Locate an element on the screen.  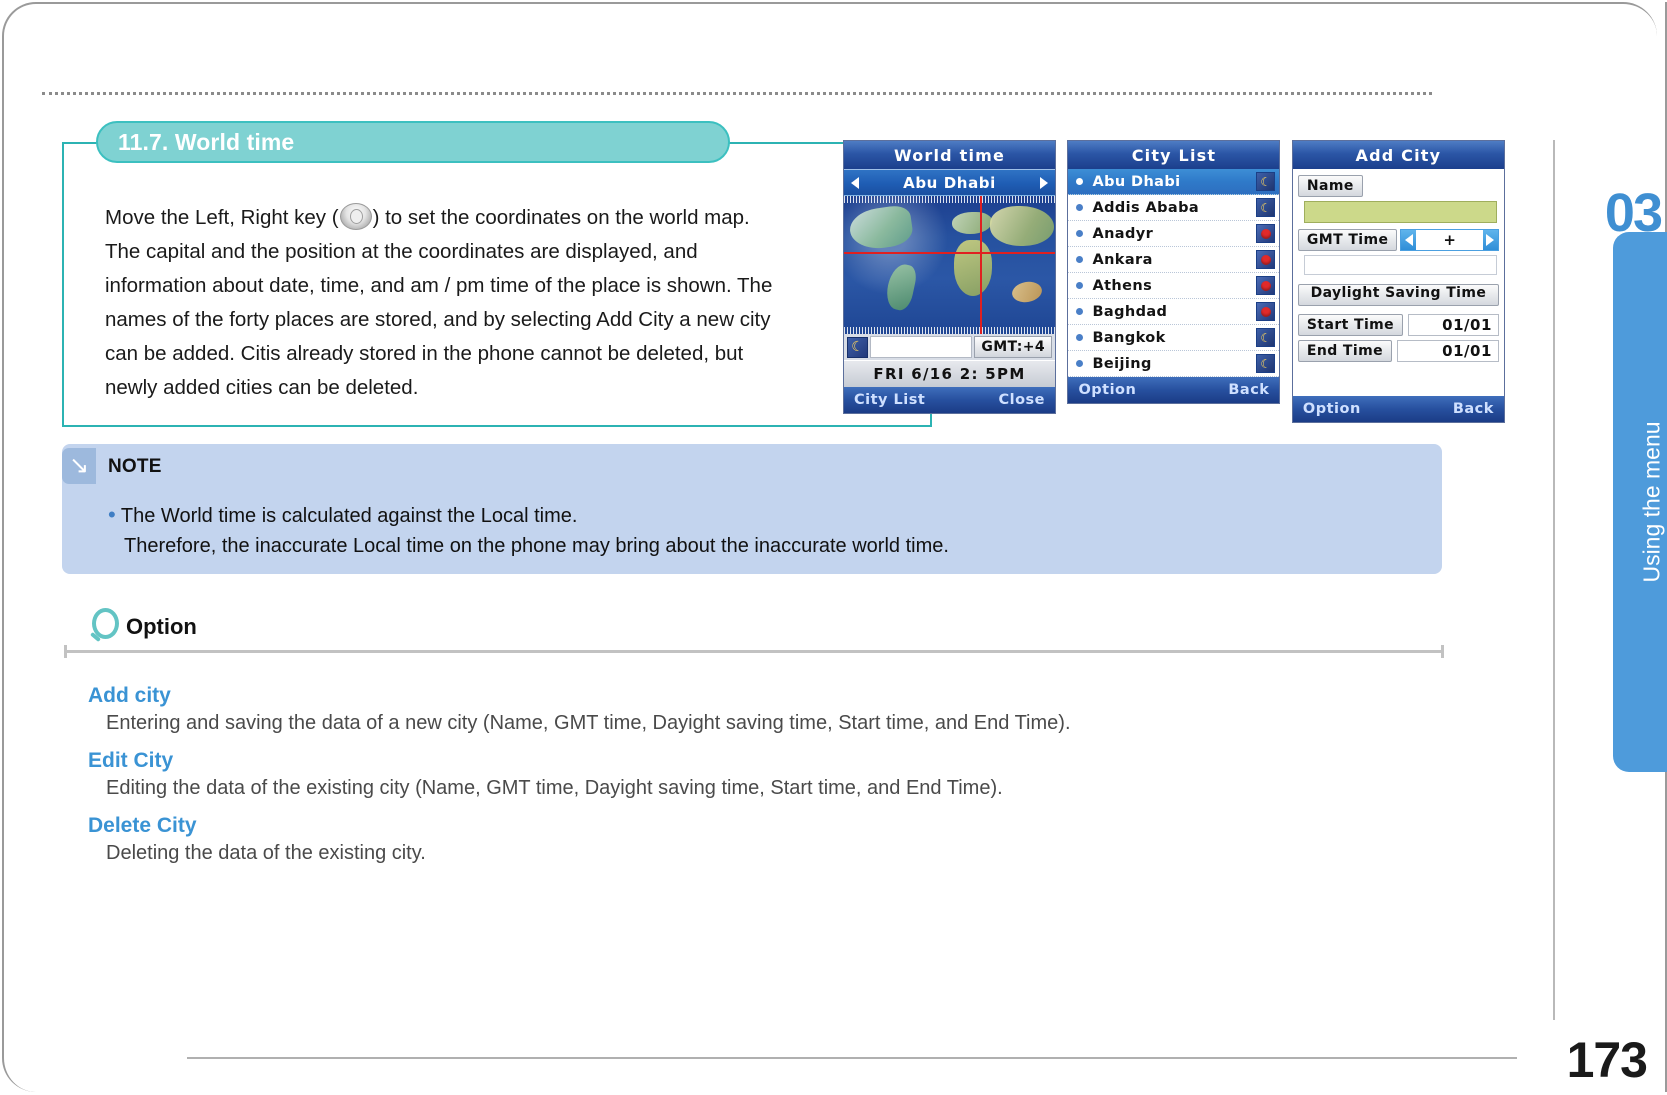
end-time-row: End Time 01/01 is located at coordinates (1398, 351).